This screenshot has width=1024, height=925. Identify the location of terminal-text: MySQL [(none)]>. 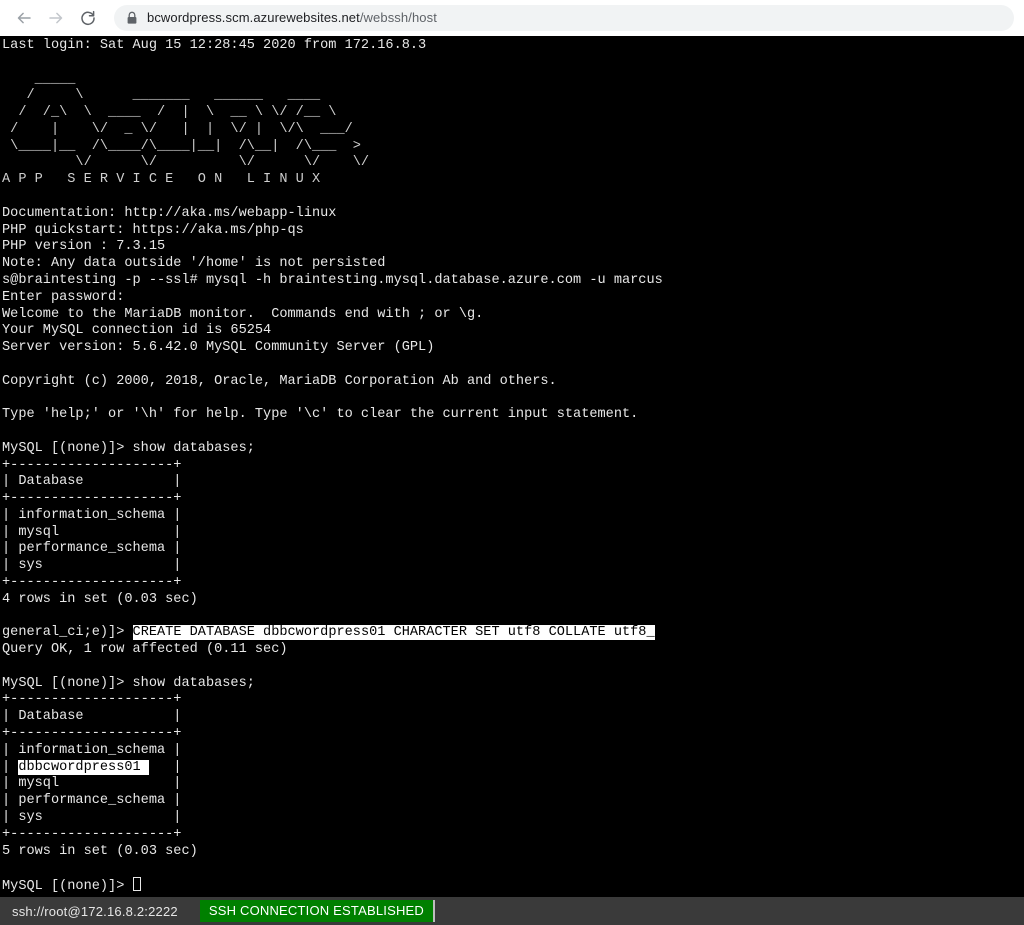
(67, 887).